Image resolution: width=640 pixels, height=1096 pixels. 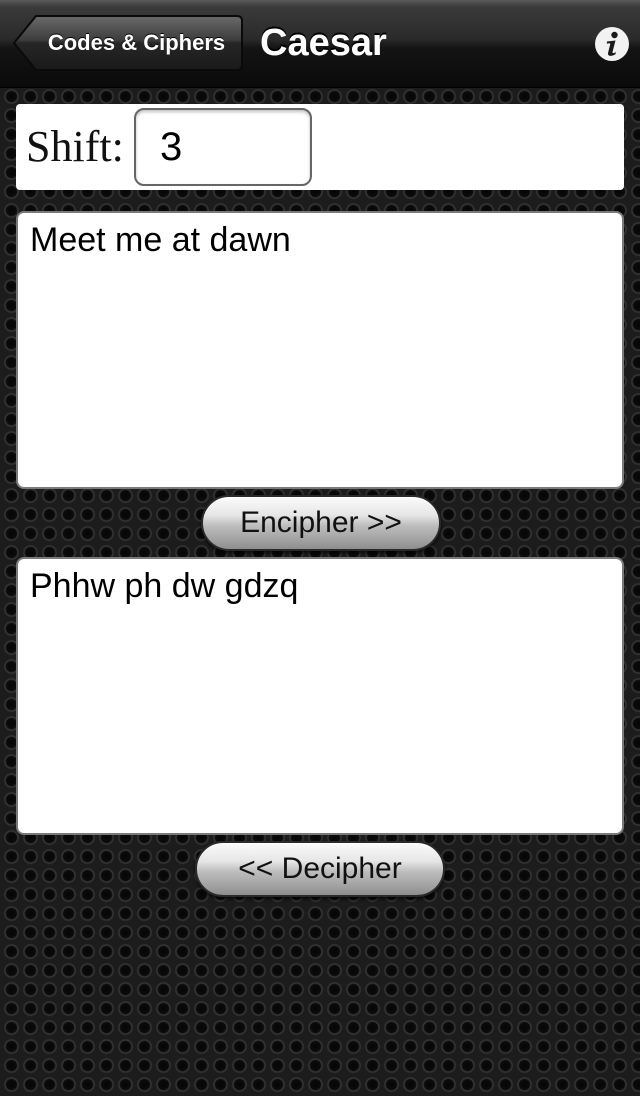 What do you see at coordinates (323, 43) in the screenshot?
I see `page-title: Caesar` at bounding box center [323, 43].